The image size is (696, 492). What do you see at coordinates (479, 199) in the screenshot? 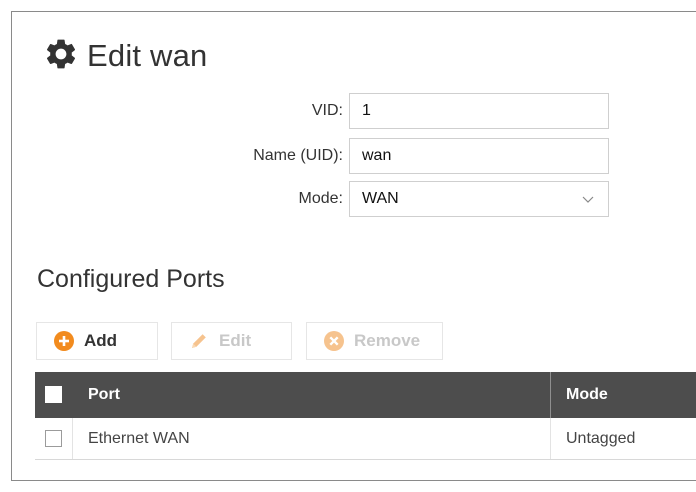
I see `mode-select: WAN` at bounding box center [479, 199].